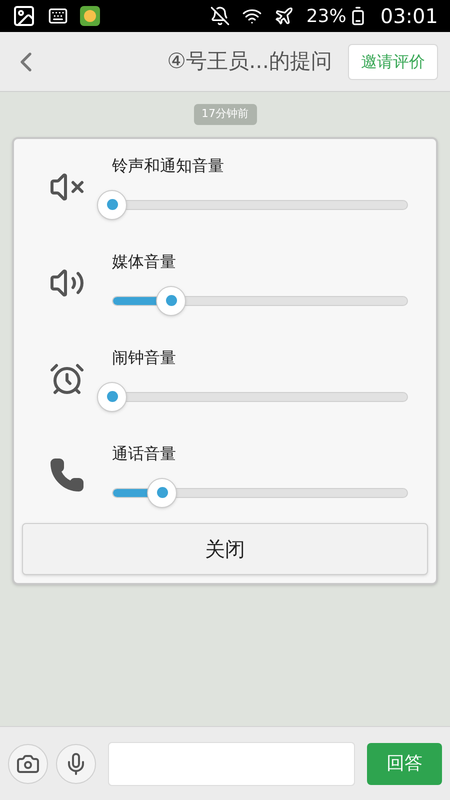 Image resolution: width=450 pixels, height=800 pixels. Describe the element at coordinates (409, 16) in the screenshot. I see `clock: 03:01` at that location.